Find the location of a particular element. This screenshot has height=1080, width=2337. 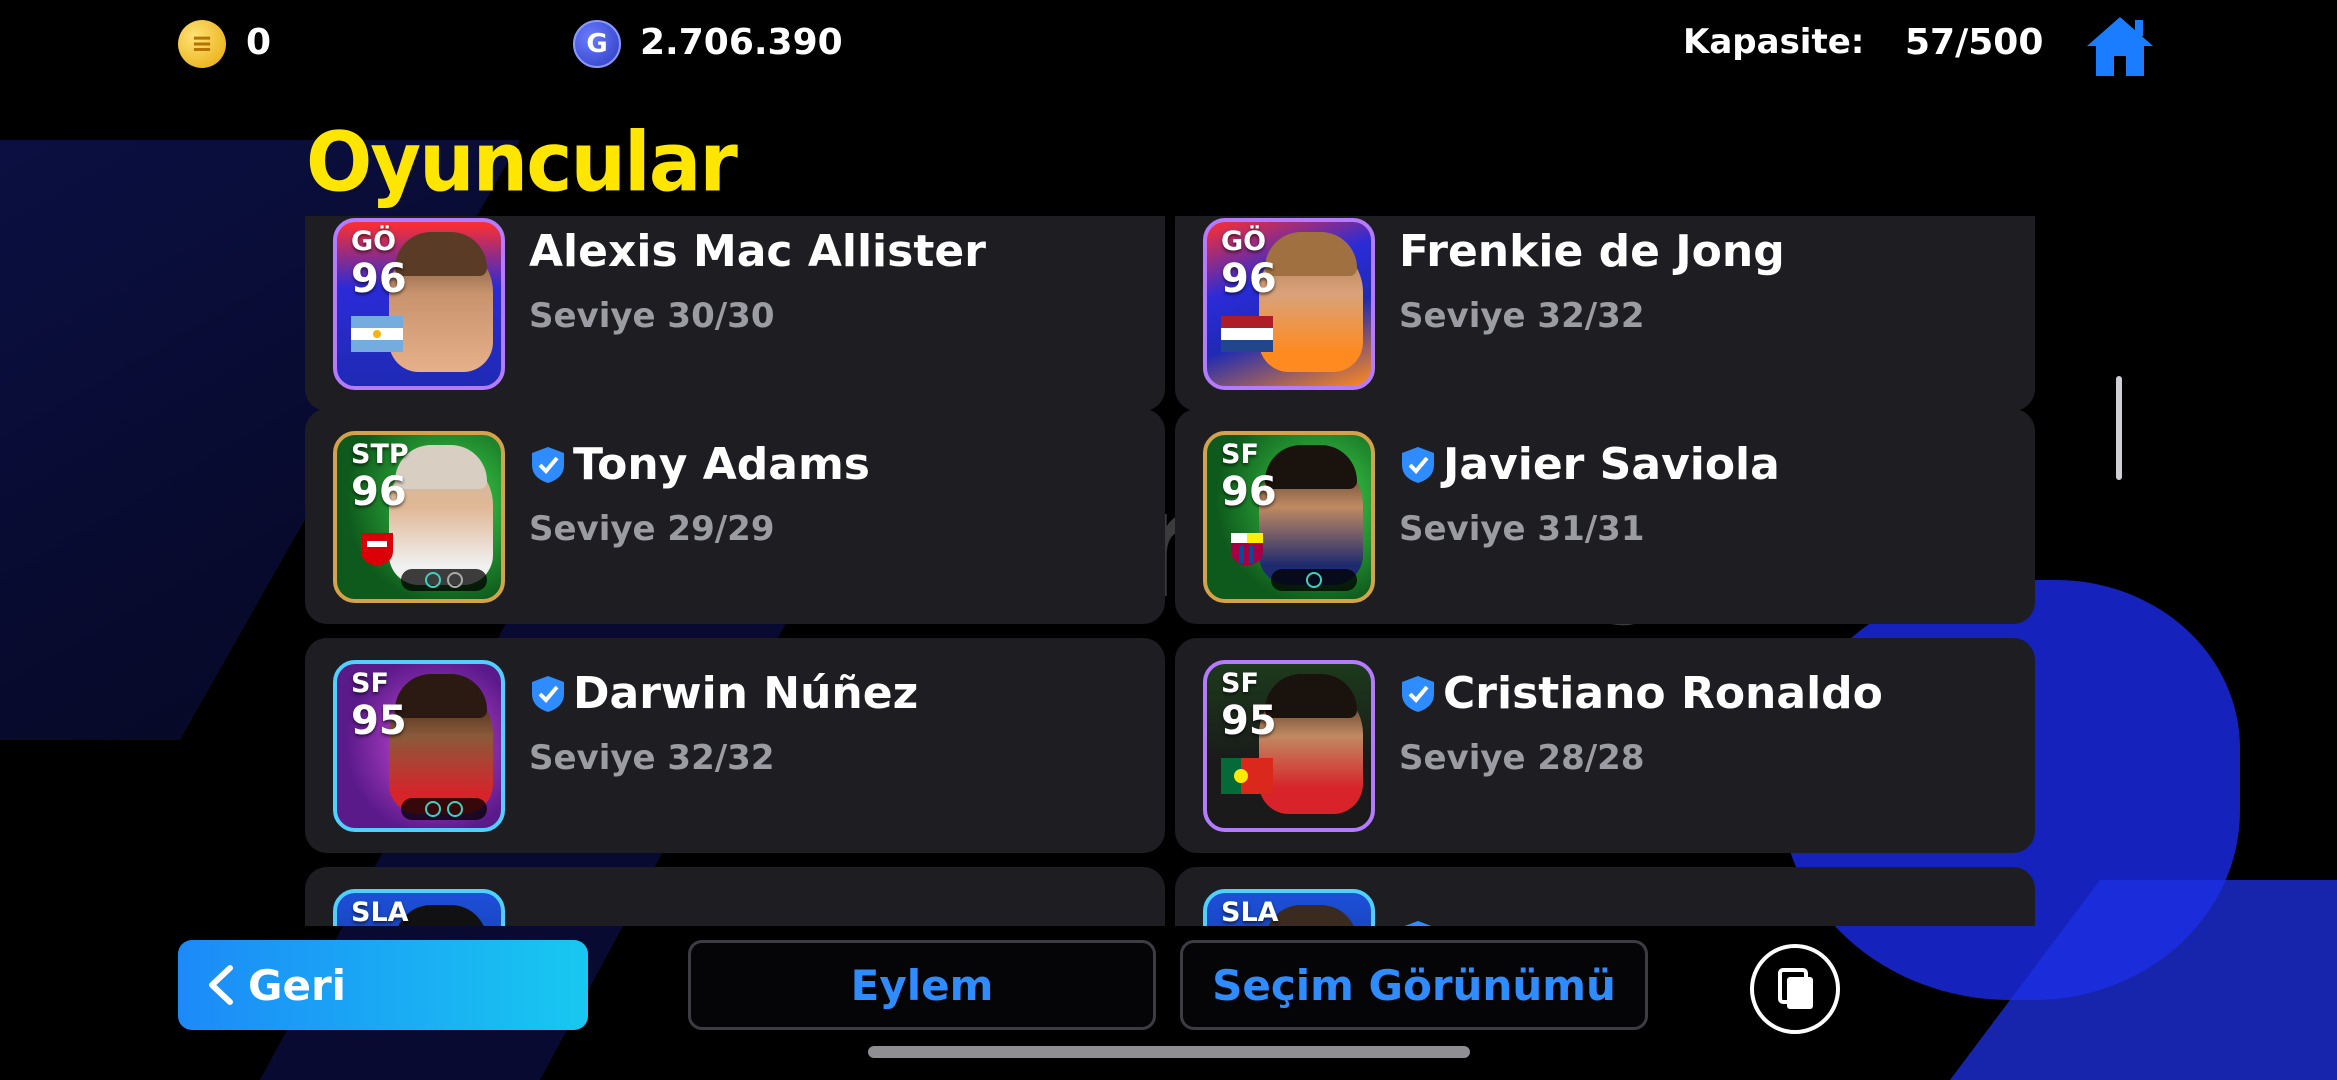

player-card: SF 95 Darwin Núñez Seviye 32/32 is located at coordinates (735, 745).